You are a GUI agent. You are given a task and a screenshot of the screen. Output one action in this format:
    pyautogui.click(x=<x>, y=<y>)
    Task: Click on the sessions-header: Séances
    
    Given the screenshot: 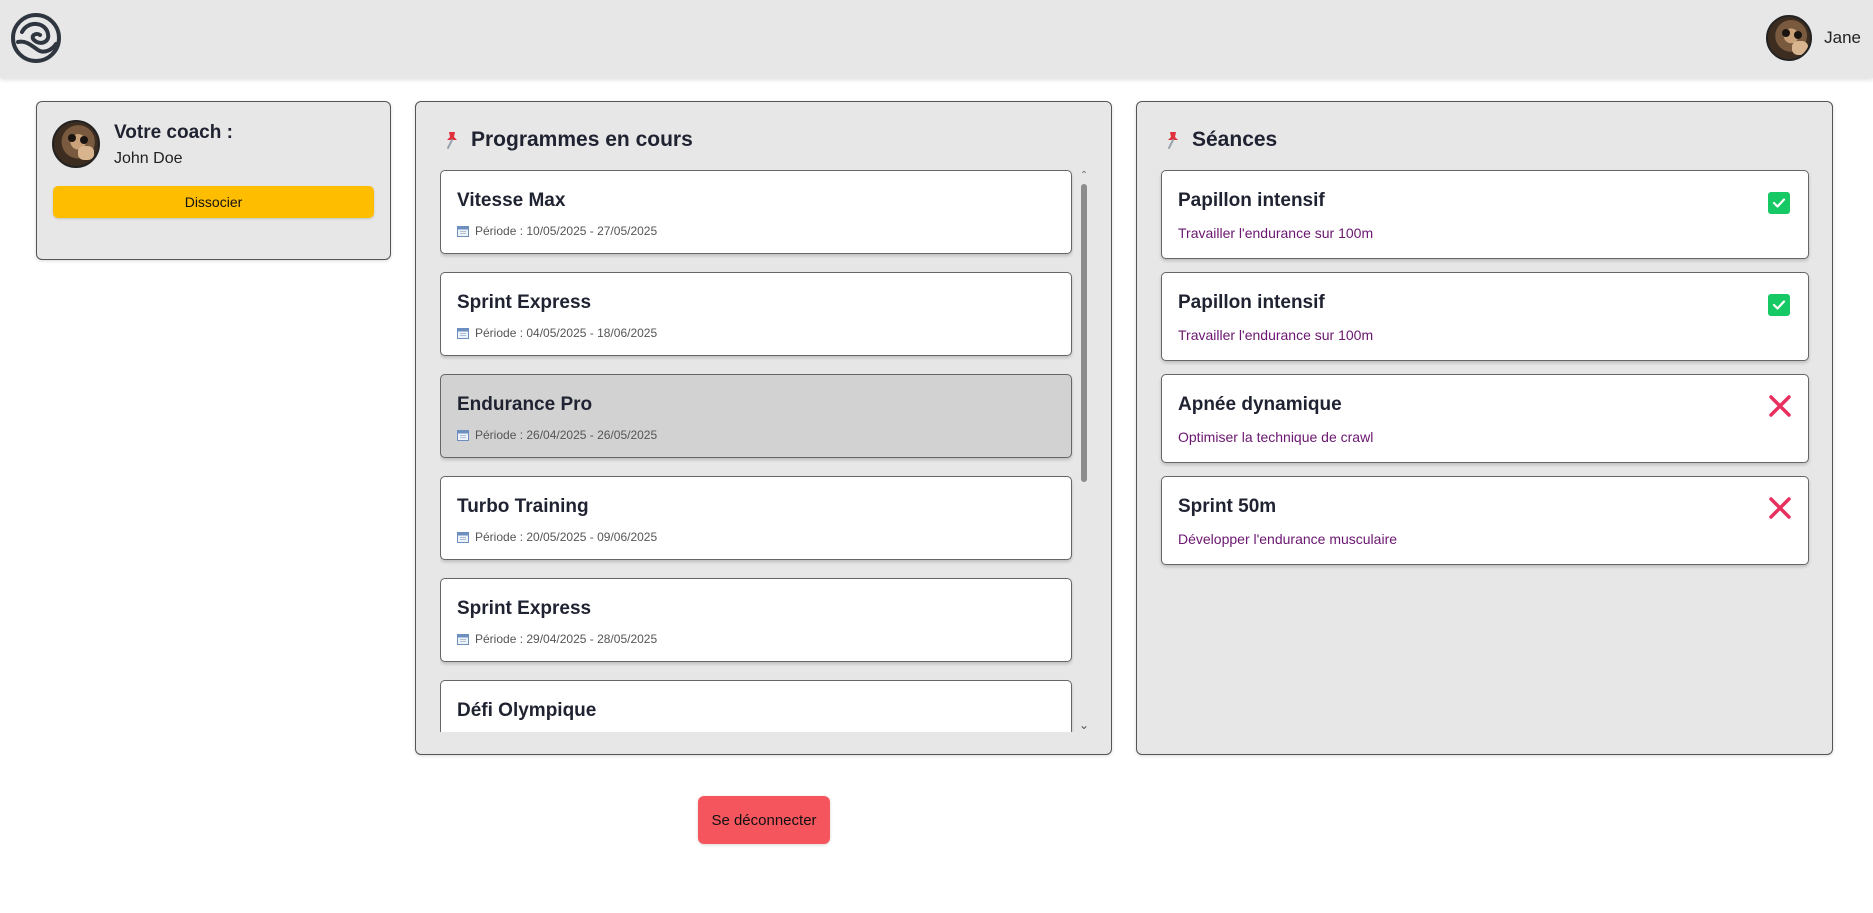 What is the action you would take?
    pyautogui.click(x=1220, y=140)
    